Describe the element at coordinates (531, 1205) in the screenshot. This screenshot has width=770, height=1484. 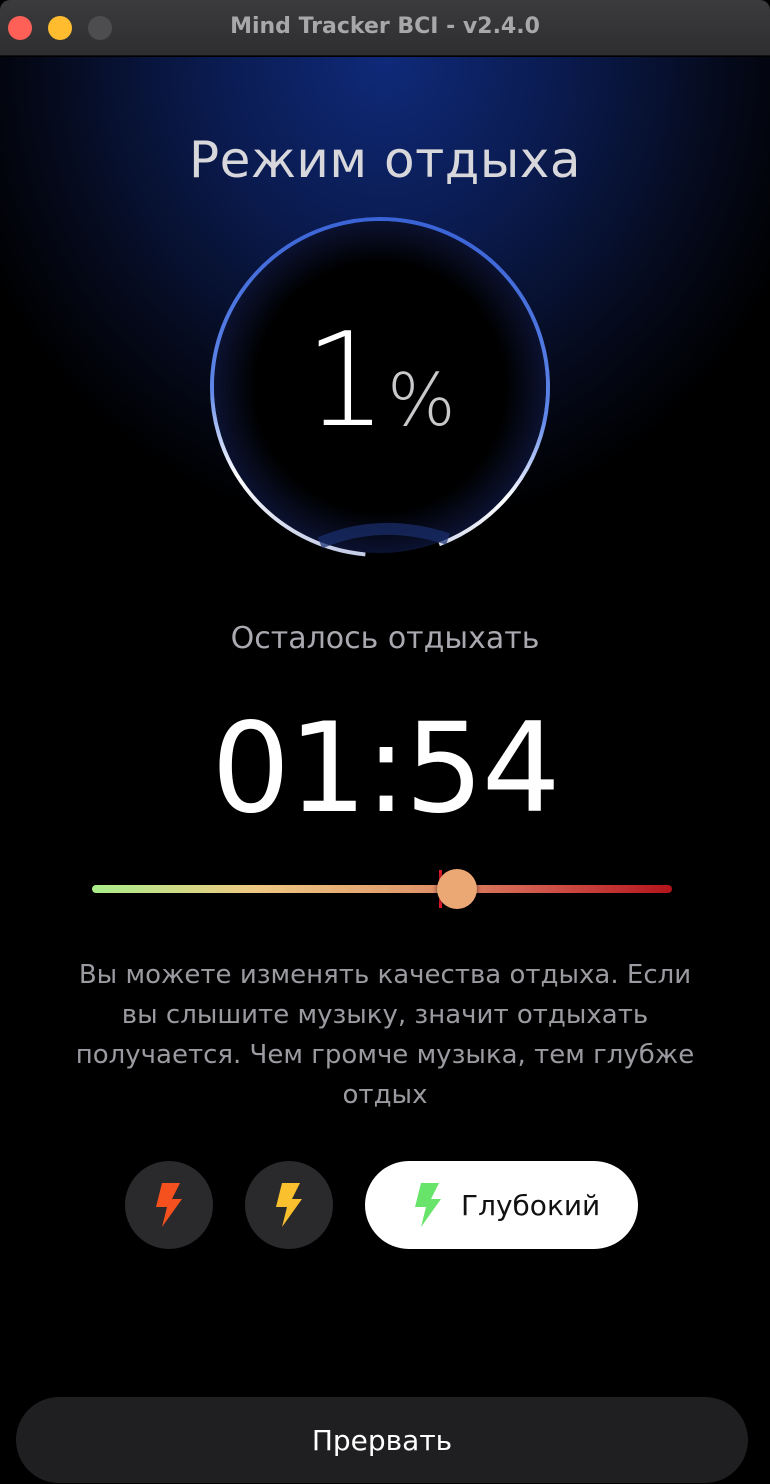
I see `mode-deep-label: Глубокий` at that location.